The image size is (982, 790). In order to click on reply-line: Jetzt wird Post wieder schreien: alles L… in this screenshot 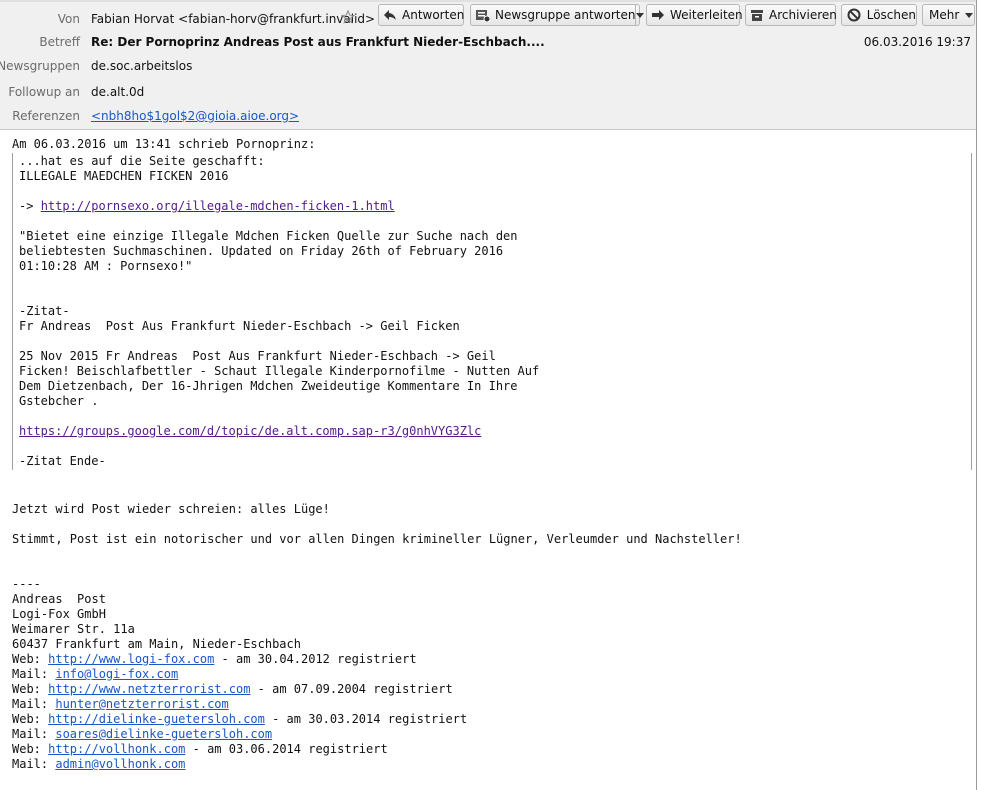, I will do `click(171, 509)`.